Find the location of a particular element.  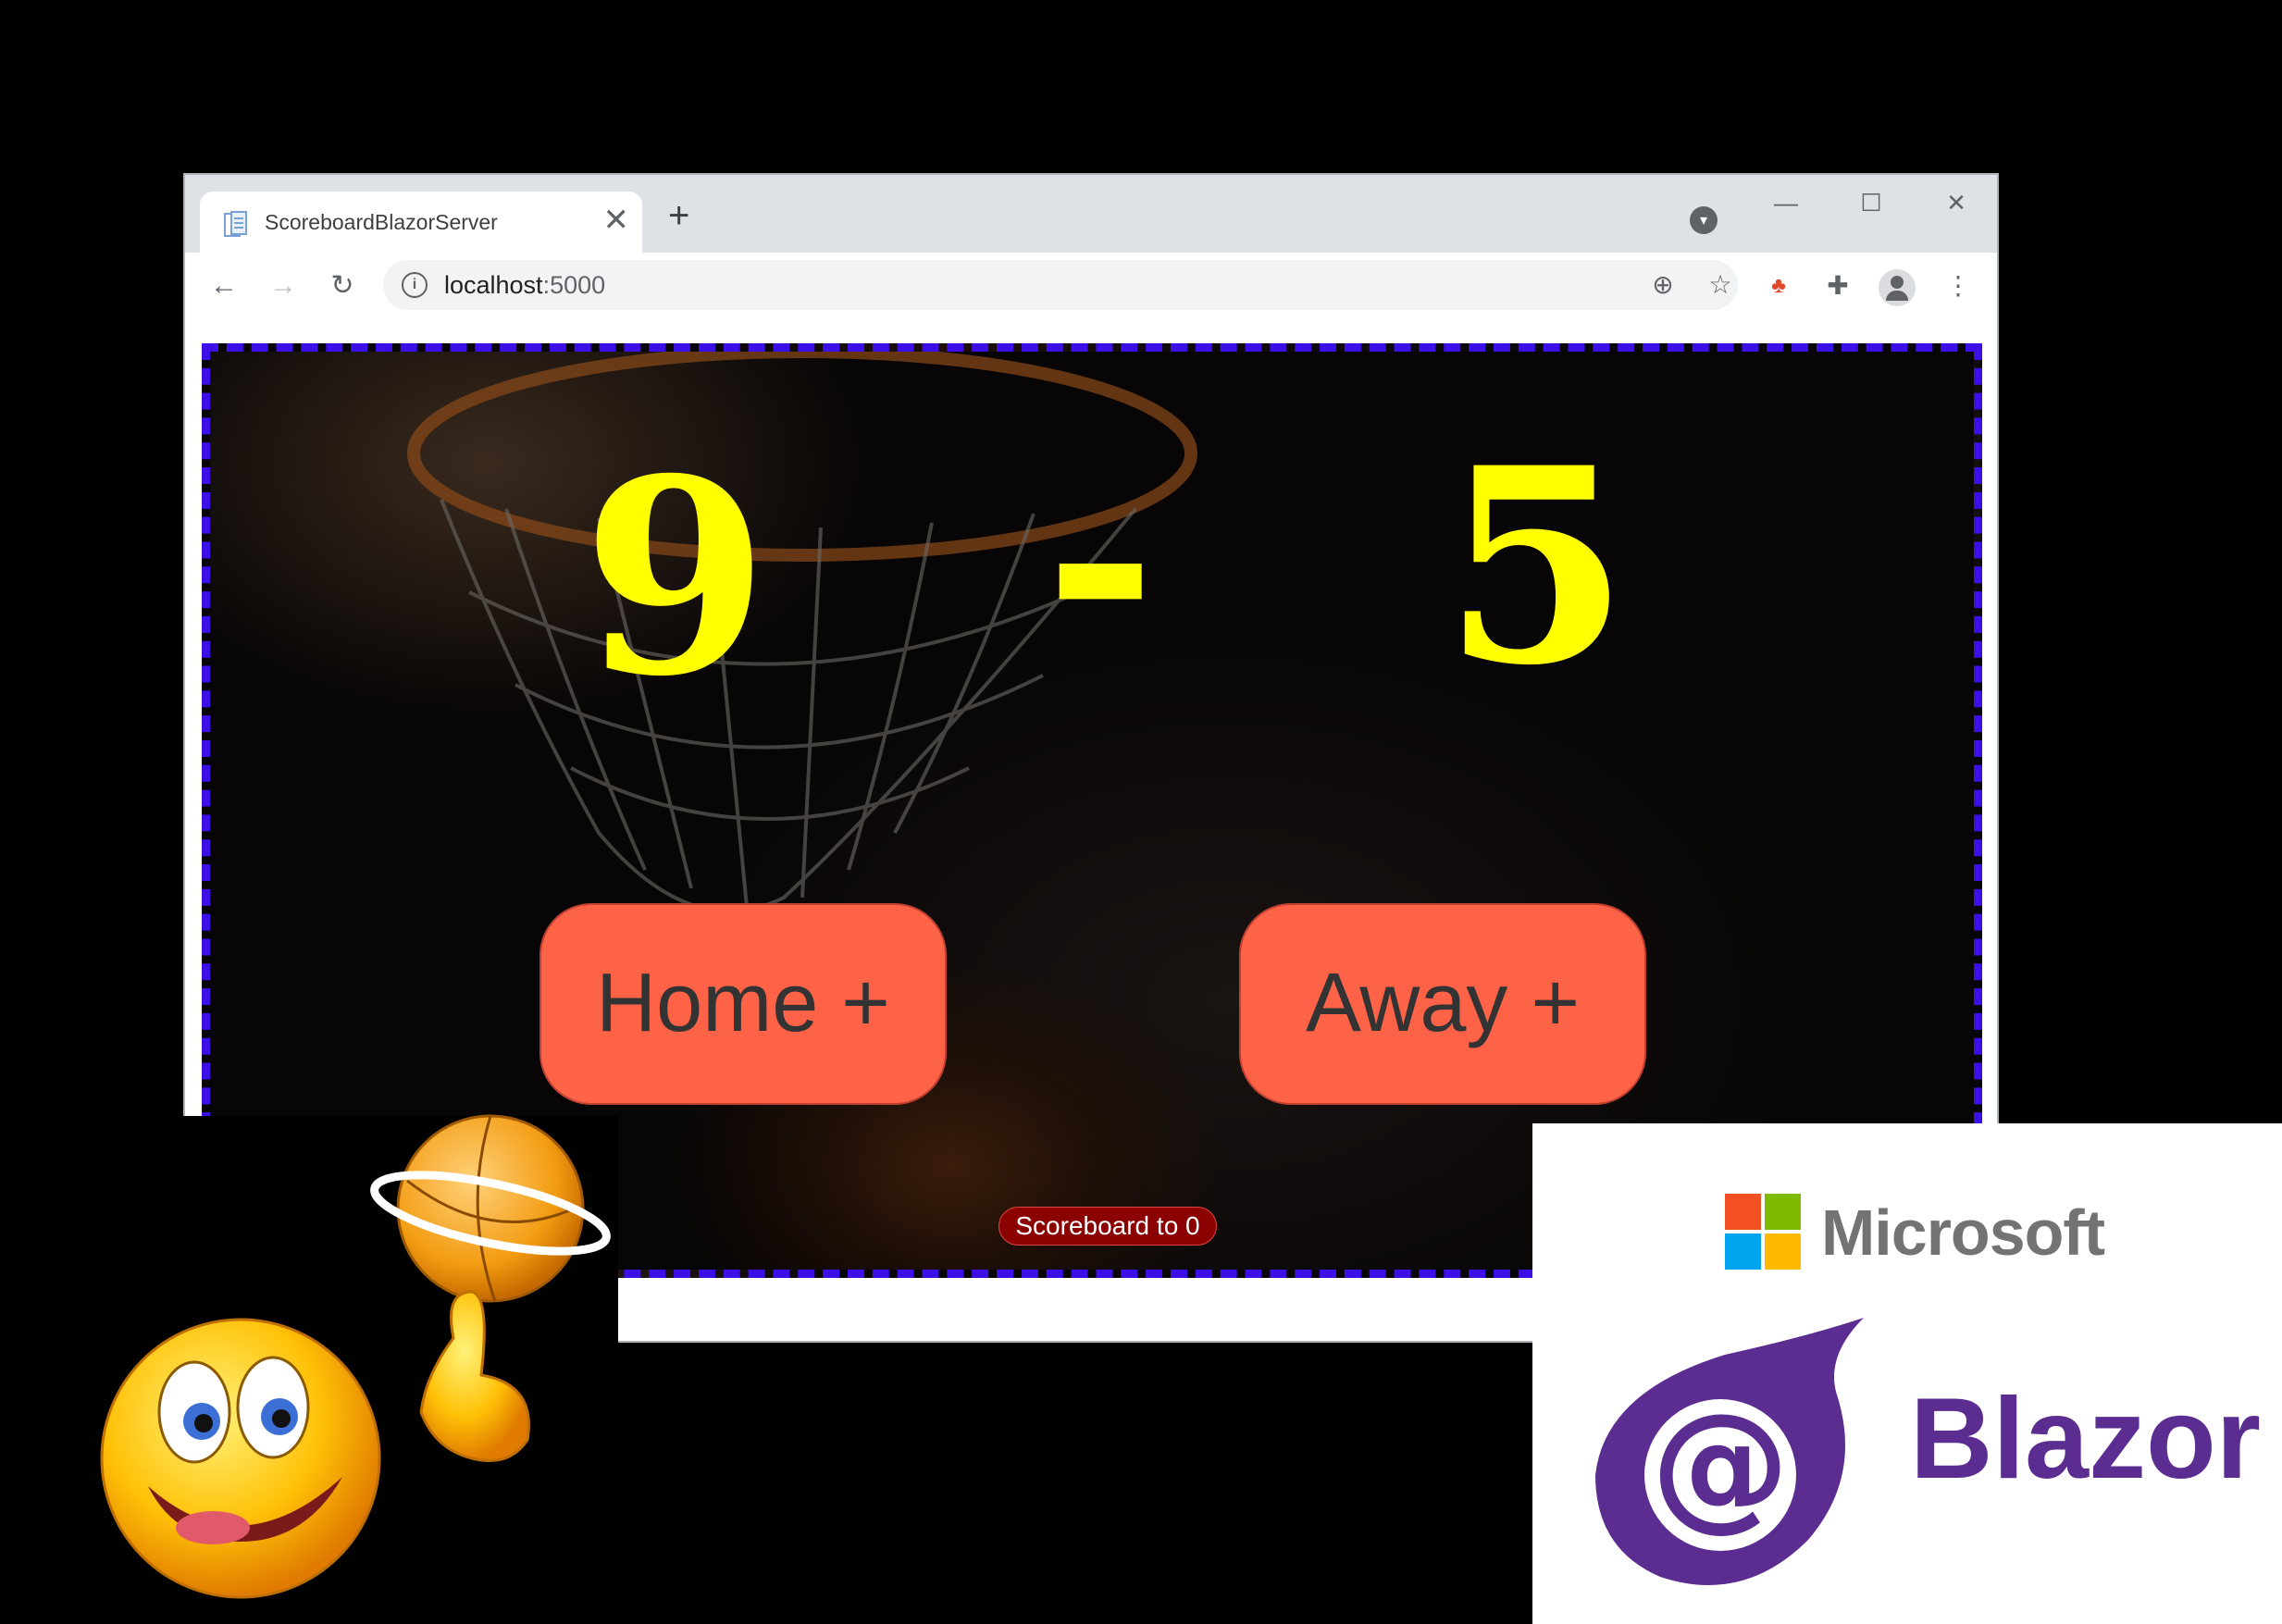

home-score: 9 is located at coordinates (675, 578).